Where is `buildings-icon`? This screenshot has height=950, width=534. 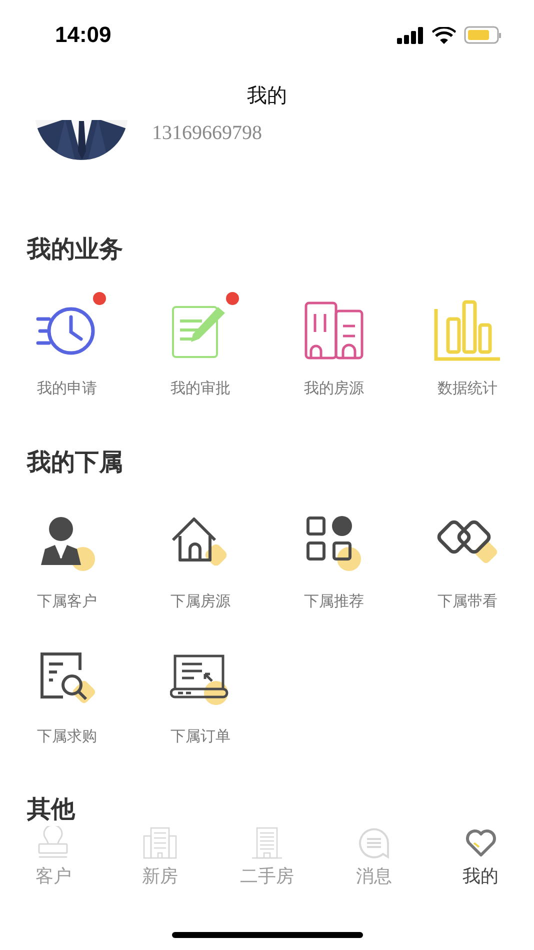 buildings-icon is located at coordinates (333, 331).